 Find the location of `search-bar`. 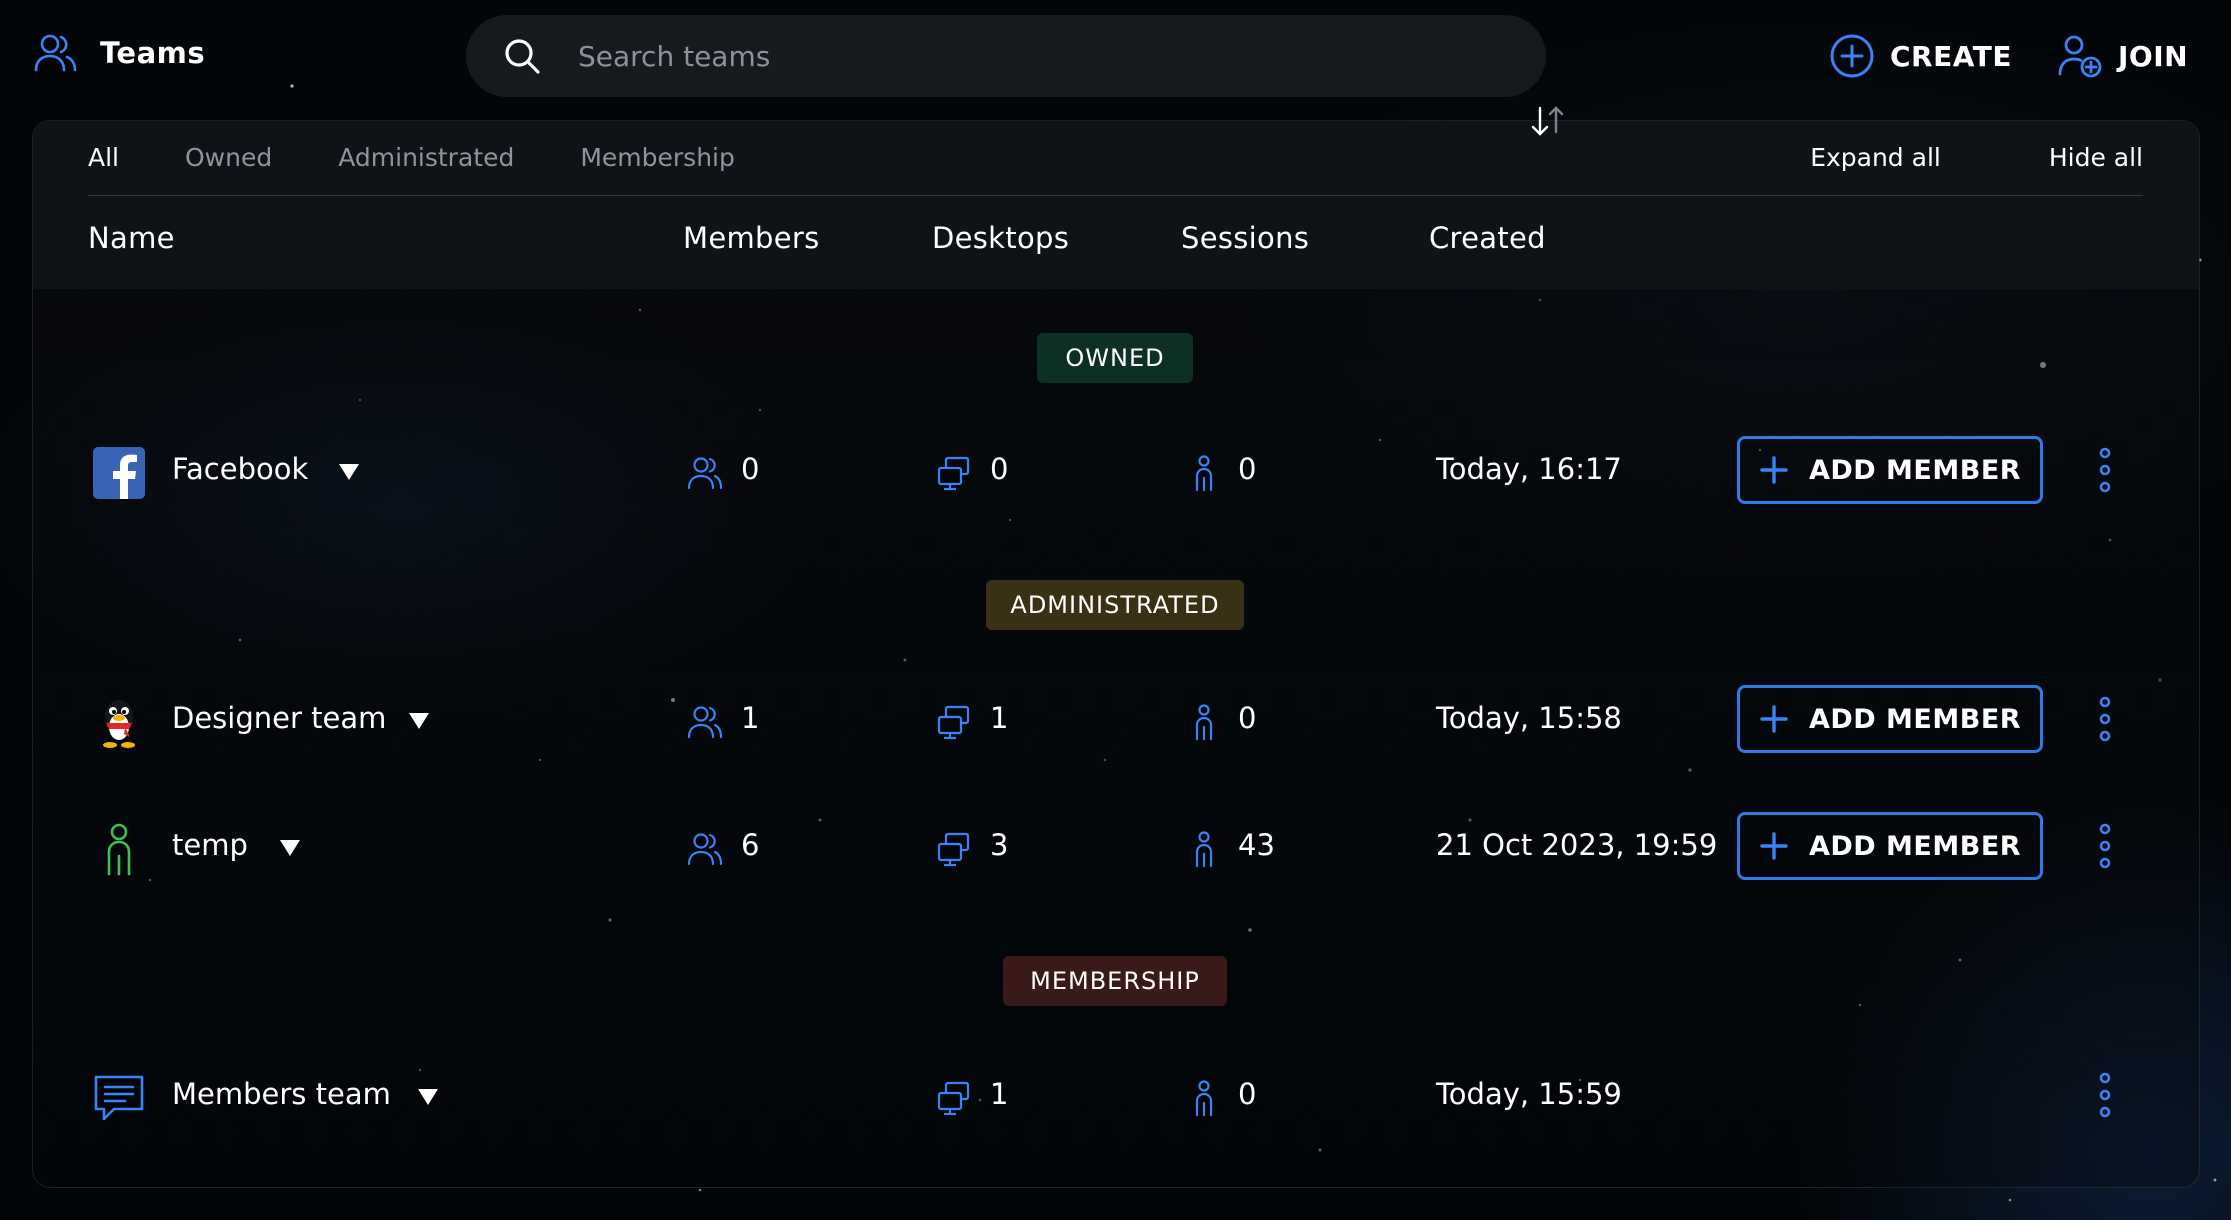

search-bar is located at coordinates (1006, 56).